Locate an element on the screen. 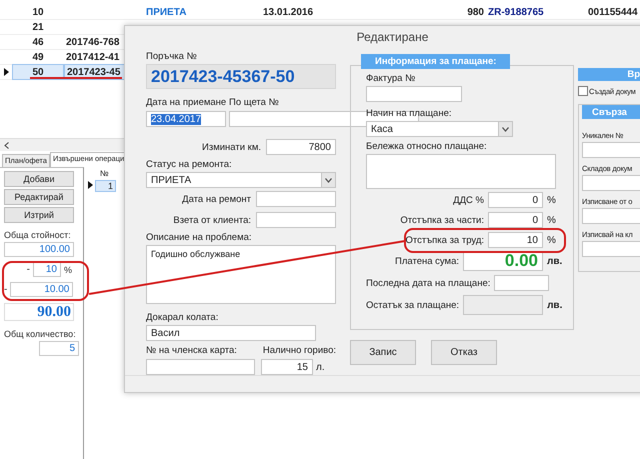 Image resolution: width=640 pixels, height=459 pixels. field-label: Платена сума: is located at coordinates (426, 261).